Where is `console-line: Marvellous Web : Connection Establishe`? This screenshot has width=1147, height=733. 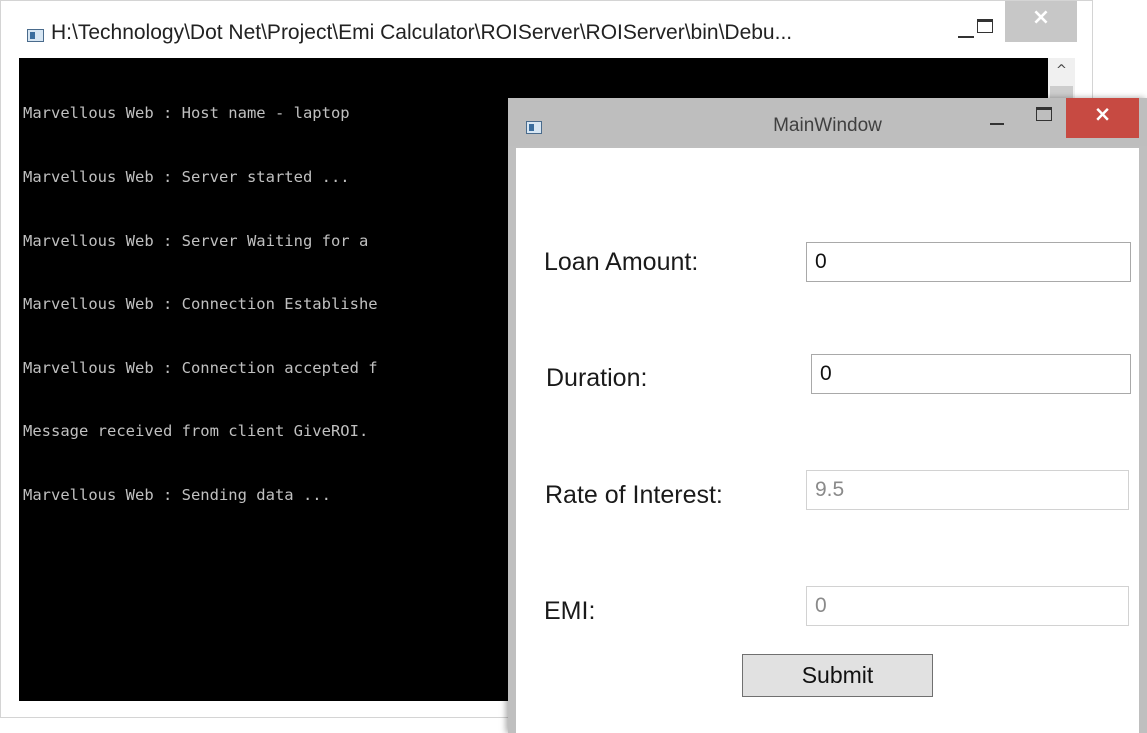 console-line: Marvellous Web : Connection Establishe is located at coordinates (200, 304).